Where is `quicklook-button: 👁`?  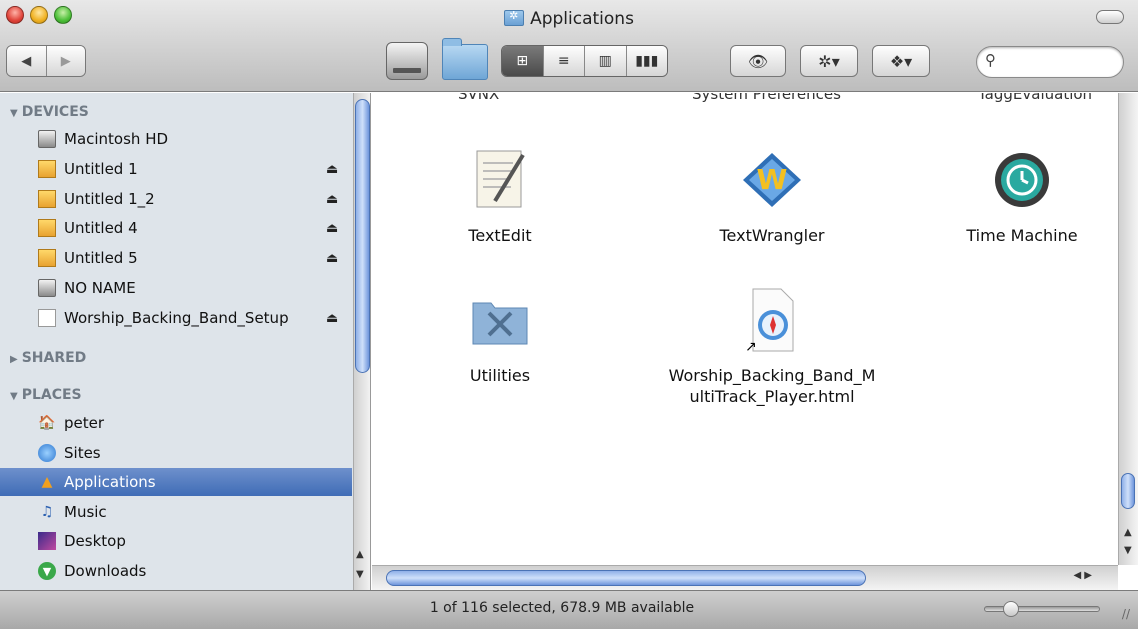
quicklook-button: 👁 is located at coordinates (758, 61).